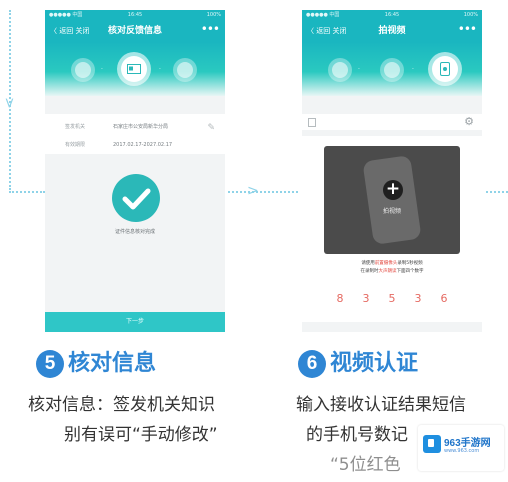 The height and width of the screenshot is (482, 508). What do you see at coordinates (469, 121) in the screenshot?
I see `settings-gear-icon: ⚙` at bounding box center [469, 121].